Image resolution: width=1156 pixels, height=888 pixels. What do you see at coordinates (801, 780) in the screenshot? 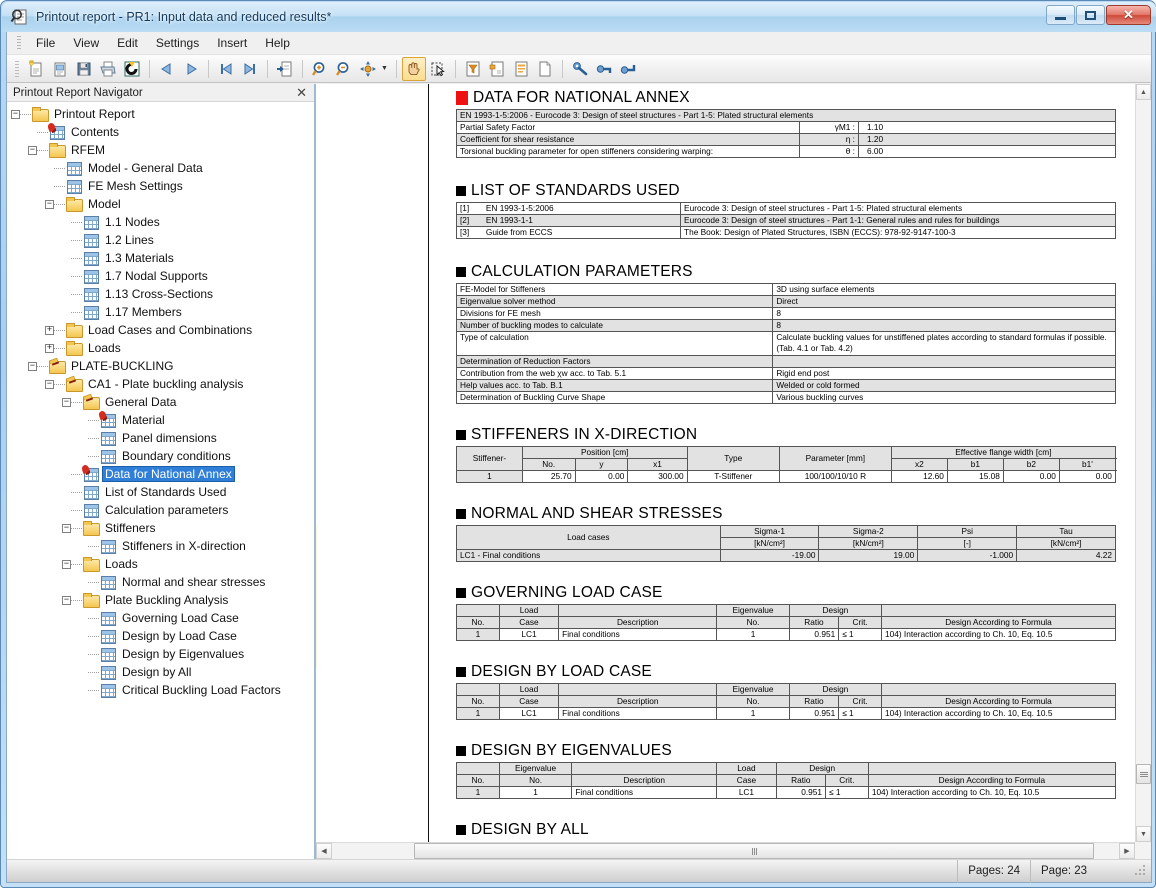
I see `subcol-ratio: Ratio` at bounding box center [801, 780].